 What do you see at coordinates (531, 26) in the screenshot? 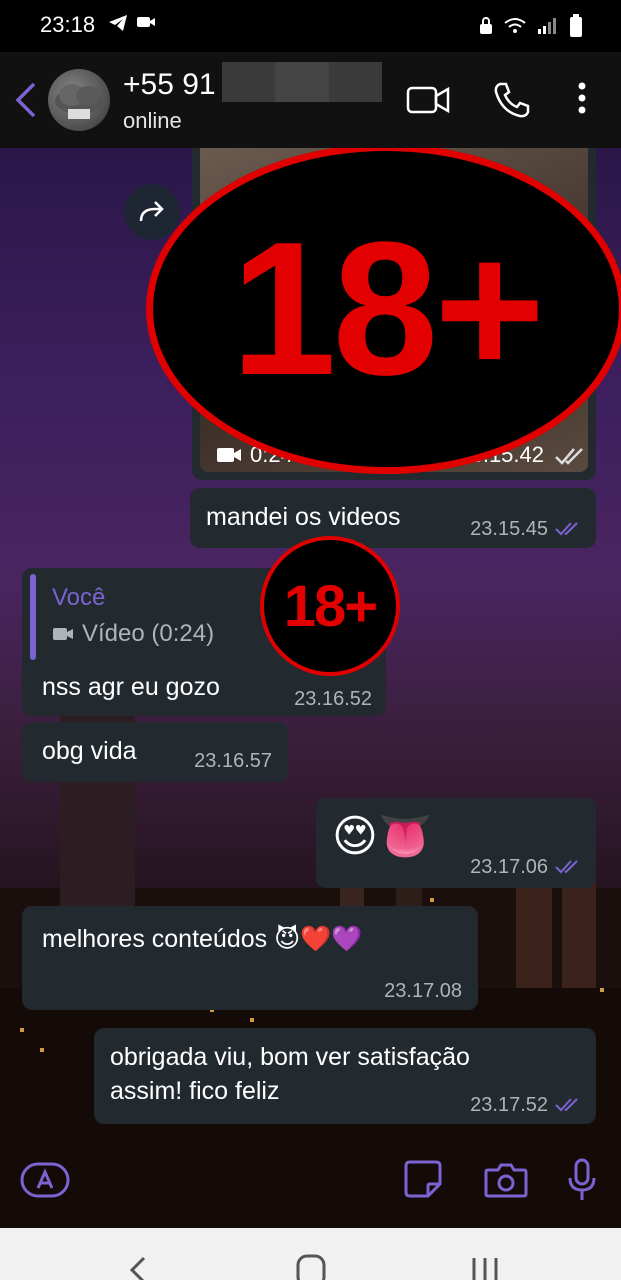
I see `system-icons` at bounding box center [531, 26].